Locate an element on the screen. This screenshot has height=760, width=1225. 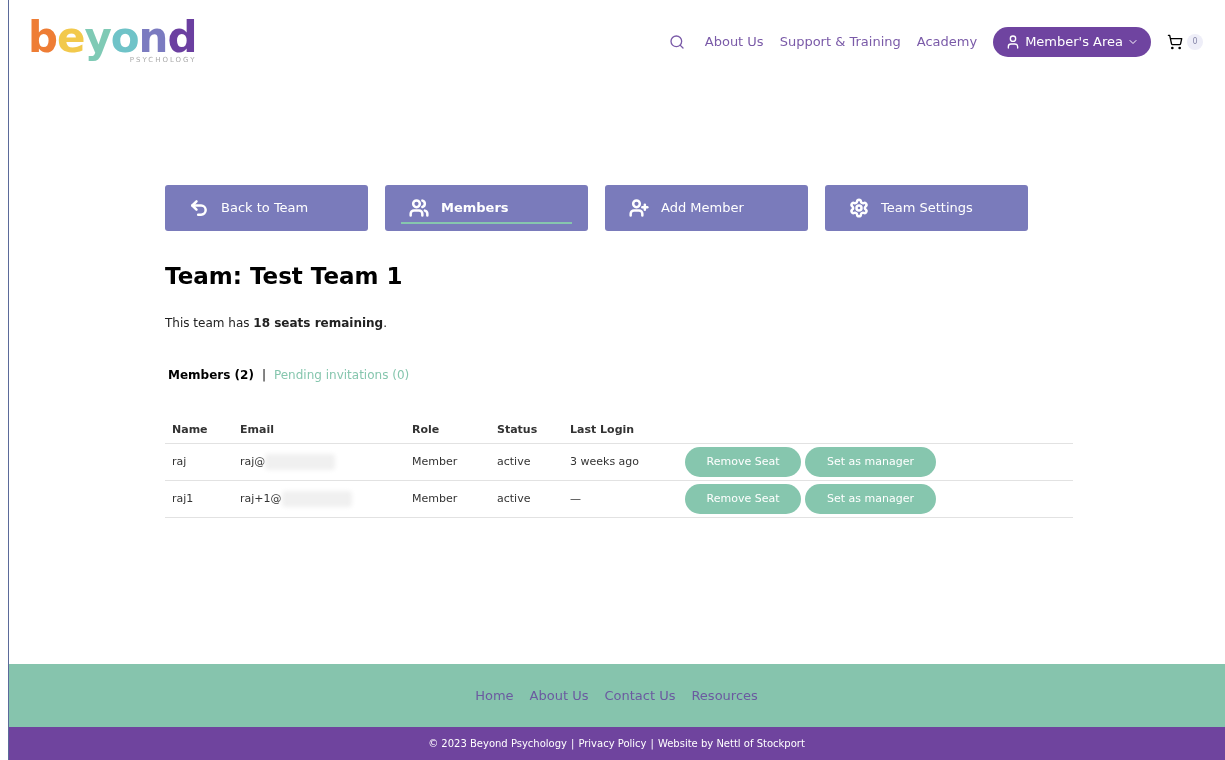
column-header: Last Login is located at coordinates (602, 429).